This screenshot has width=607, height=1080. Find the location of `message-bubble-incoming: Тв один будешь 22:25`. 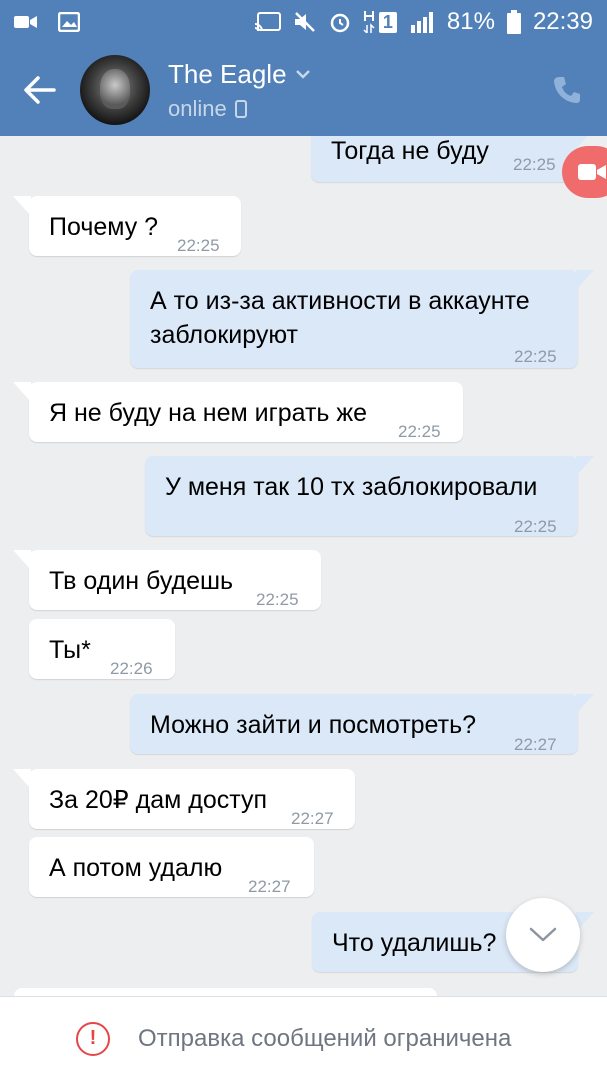

message-bubble-incoming: Тв один будешь 22:25 is located at coordinates (167, 580).